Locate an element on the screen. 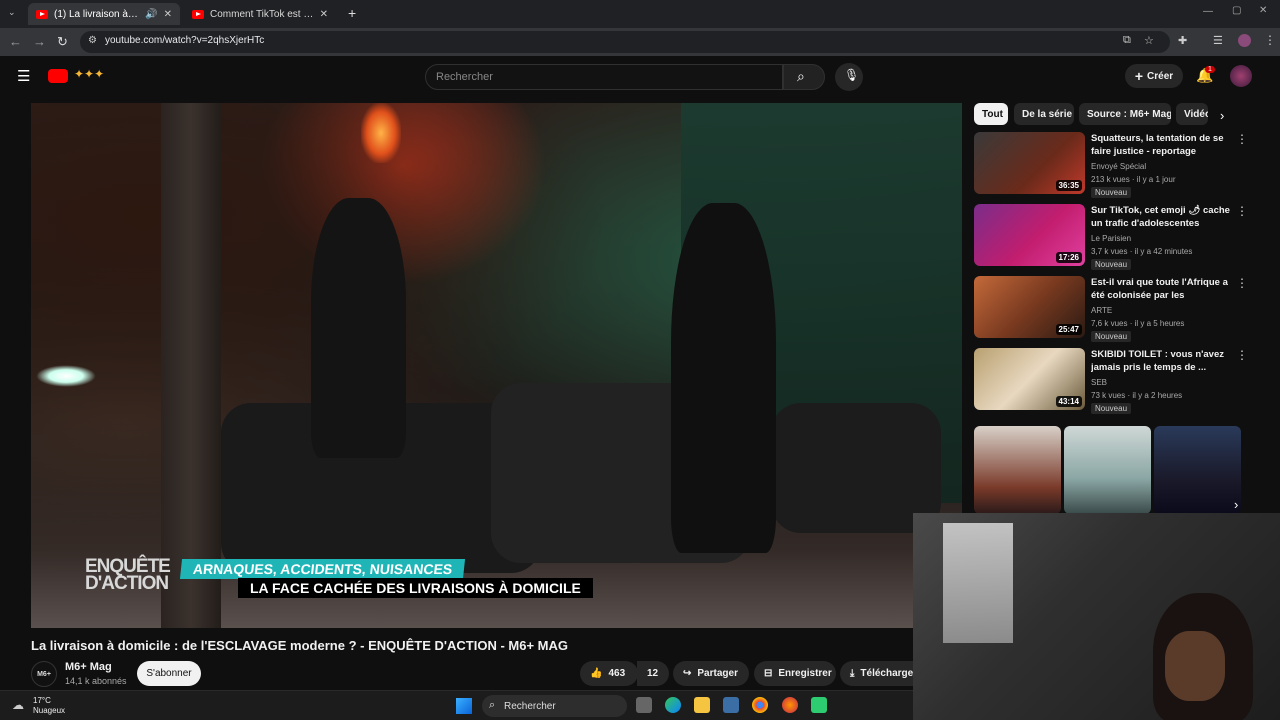 This screenshot has height=720, width=1280. subscribe-button: S'abonner is located at coordinates (169, 673).